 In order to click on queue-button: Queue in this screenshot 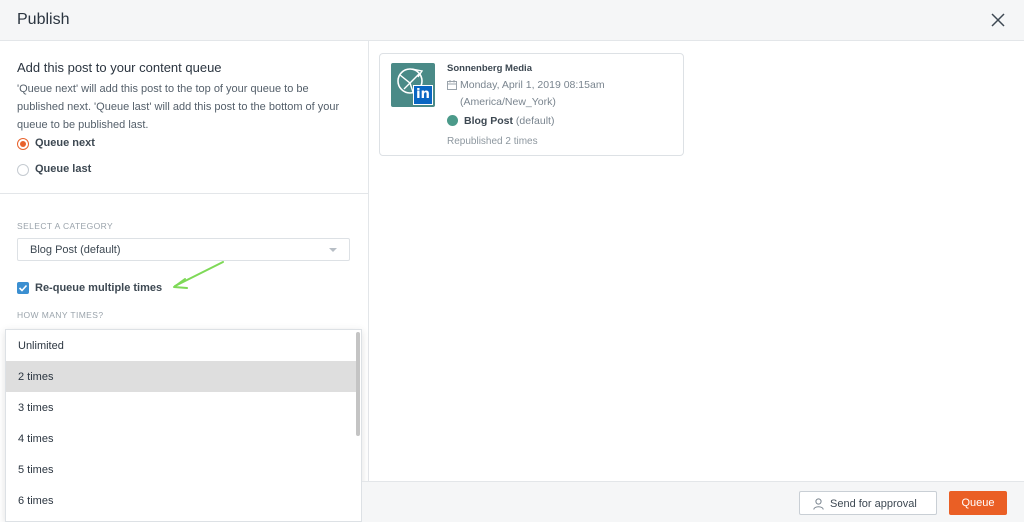, I will do `click(978, 503)`.